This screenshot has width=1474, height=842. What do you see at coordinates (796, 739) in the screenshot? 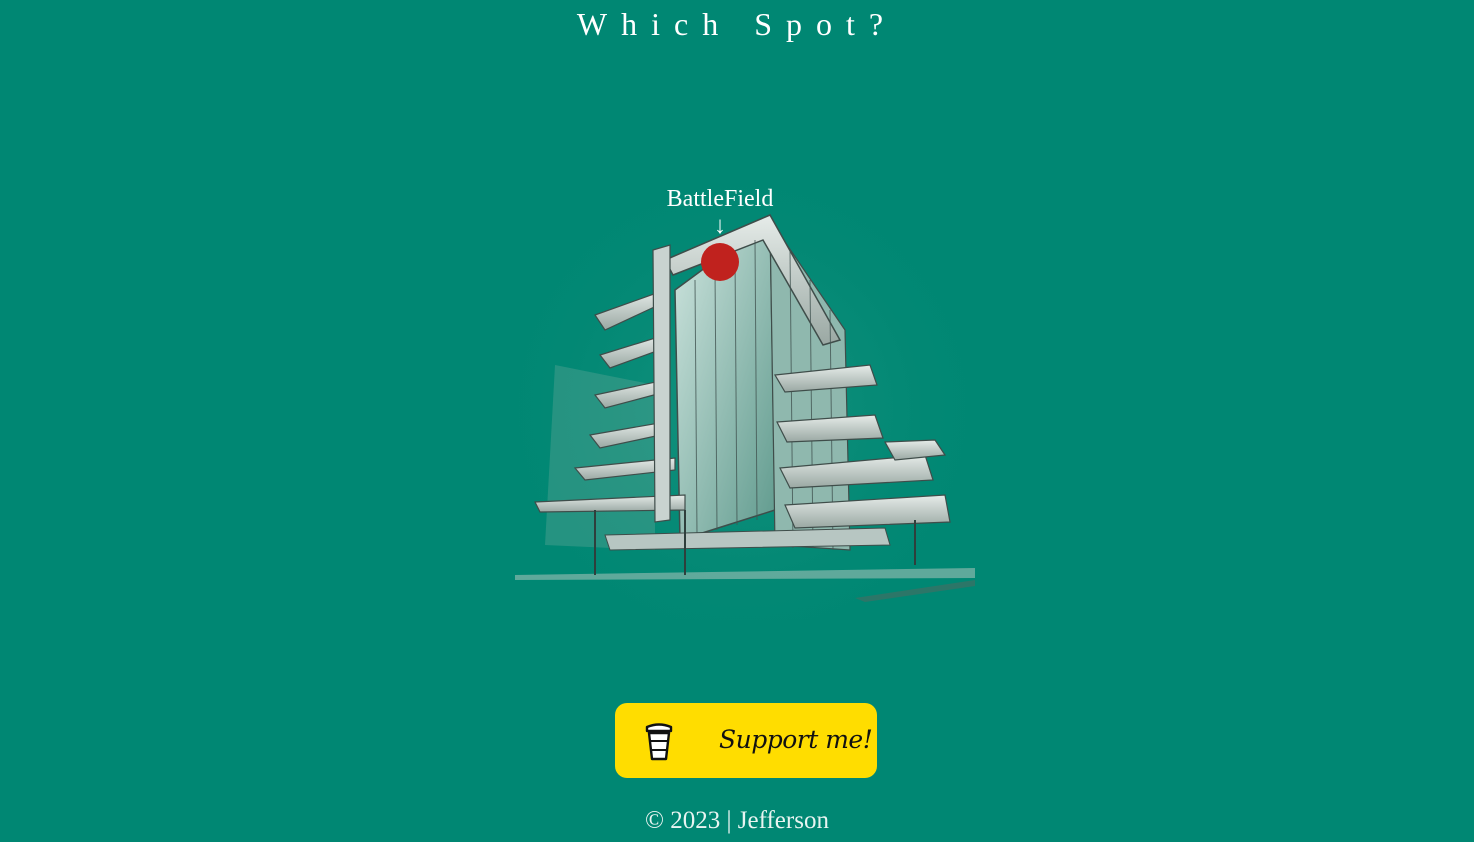
I see `support-label: Support me!` at bounding box center [796, 739].